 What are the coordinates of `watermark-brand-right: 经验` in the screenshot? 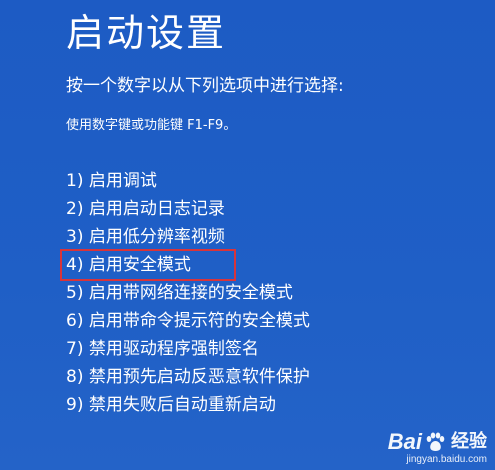 It's located at (469, 441).